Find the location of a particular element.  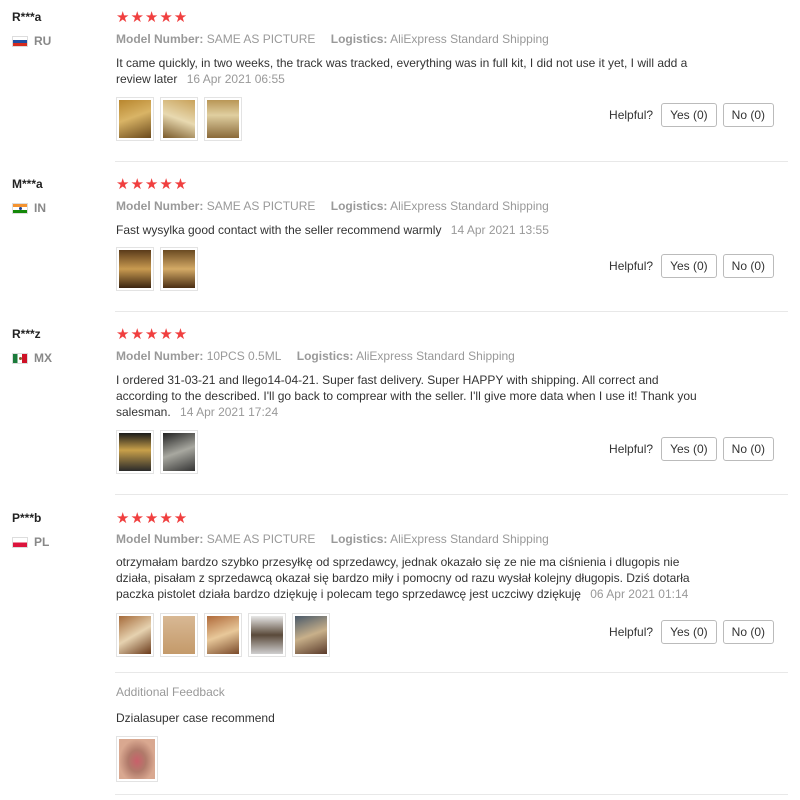

poland-flag-icon is located at coordinates (20, 542).